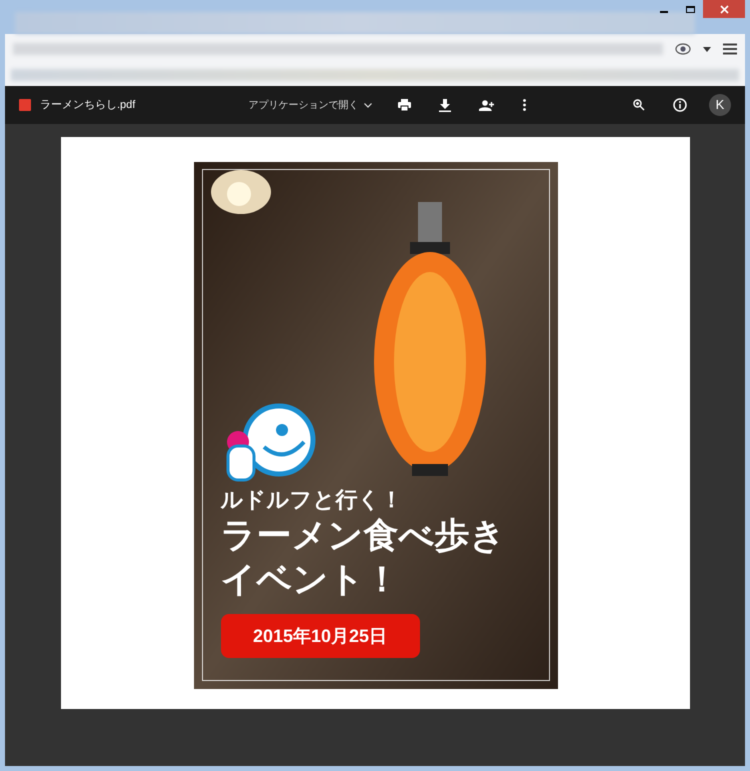 This screenshot has height=771, width=750. I want to click on close-button, so click(724, 9).